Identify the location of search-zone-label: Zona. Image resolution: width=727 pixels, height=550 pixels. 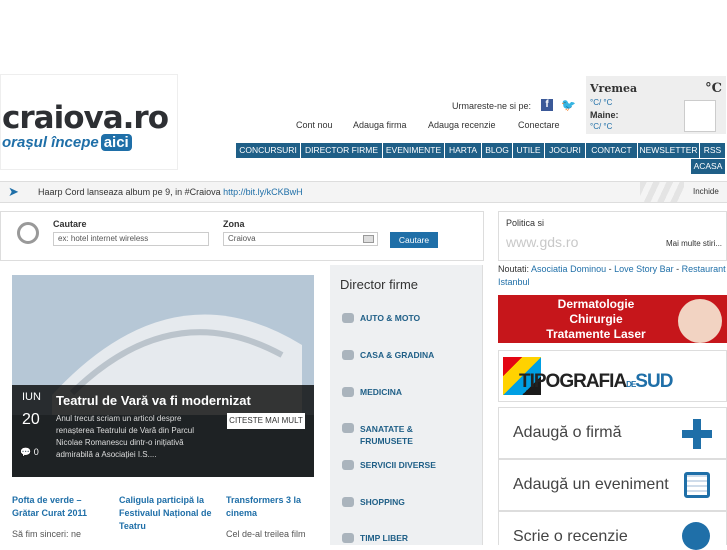
(234, 224).